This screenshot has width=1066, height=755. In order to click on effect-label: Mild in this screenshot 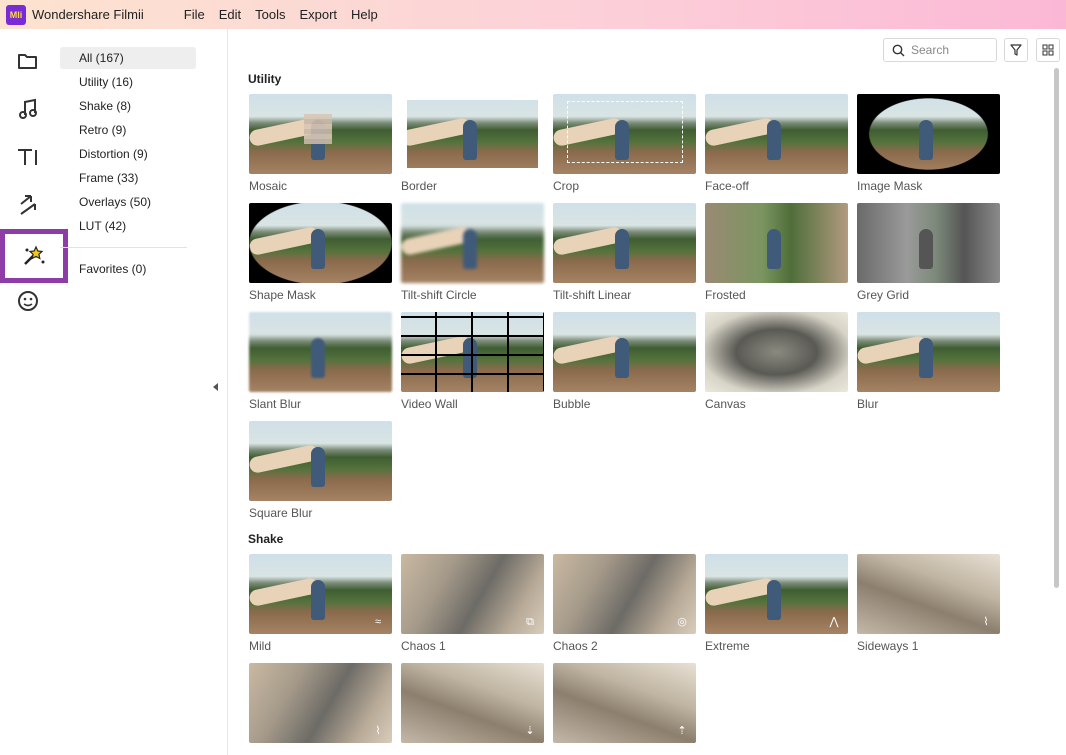, I will do `click(260, 646)`.